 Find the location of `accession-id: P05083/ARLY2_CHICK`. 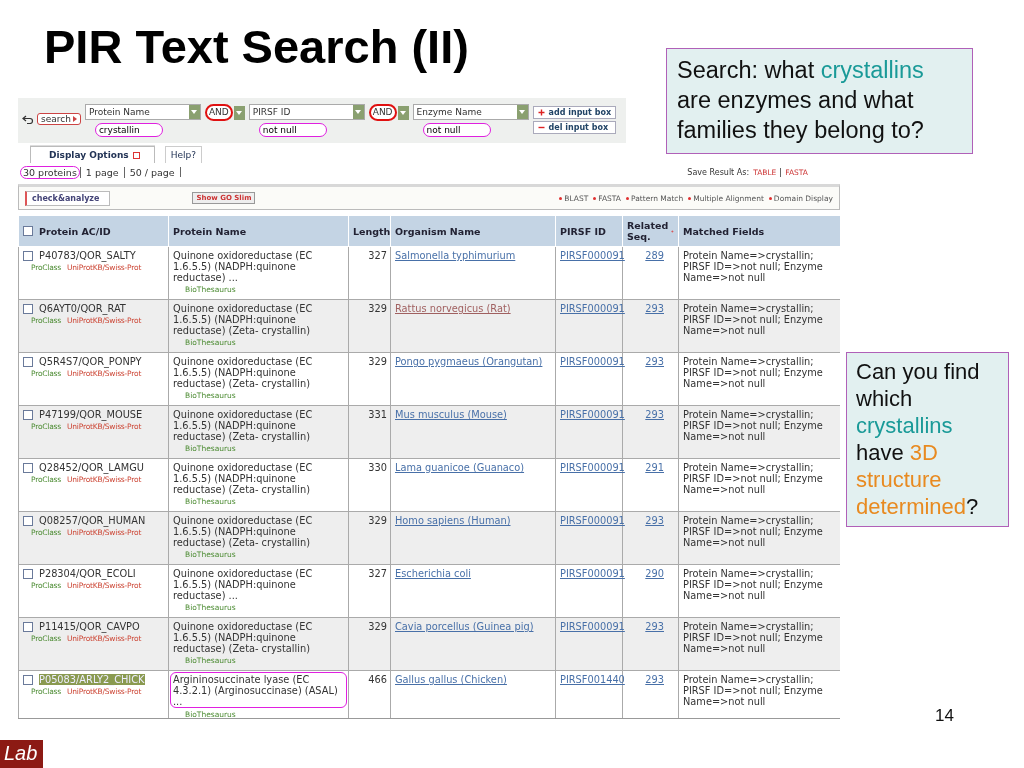

accession-id: P05083/ARLY2_CHICK is located at coordinates (92, 679).